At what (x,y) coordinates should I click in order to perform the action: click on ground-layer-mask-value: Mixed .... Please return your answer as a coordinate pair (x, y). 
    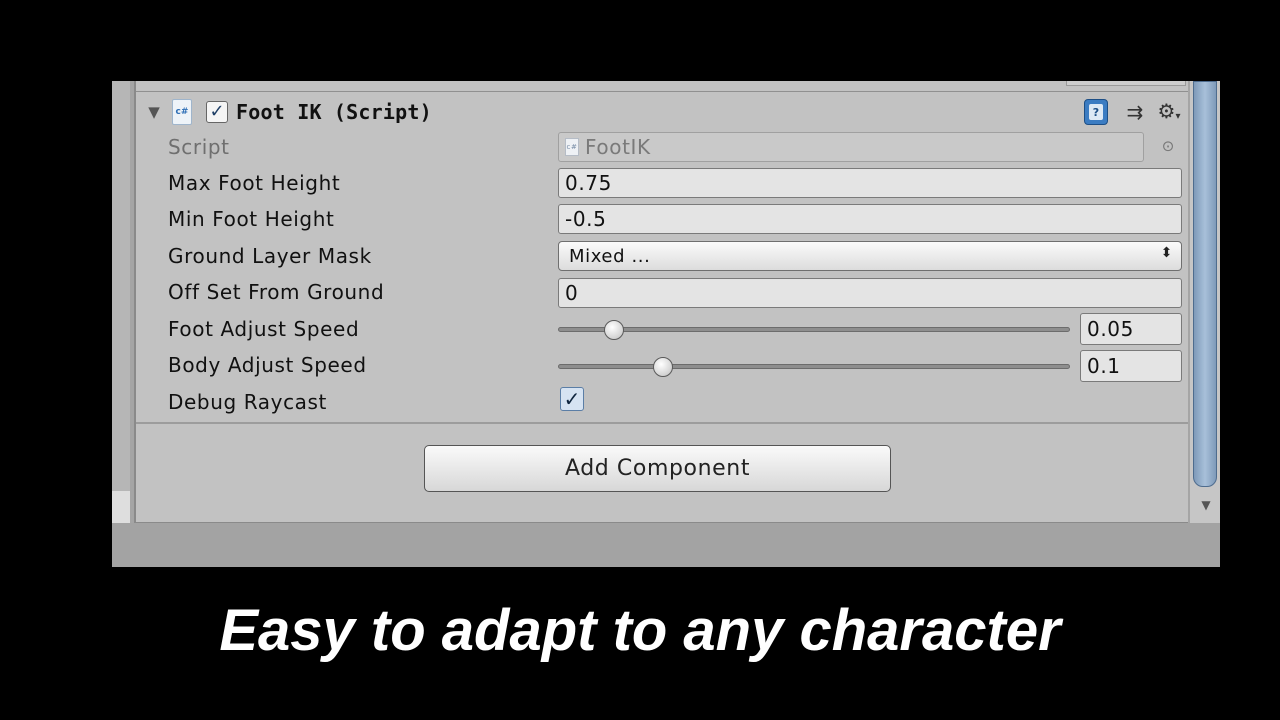
    Looking at the image, I should click on (610, 256).